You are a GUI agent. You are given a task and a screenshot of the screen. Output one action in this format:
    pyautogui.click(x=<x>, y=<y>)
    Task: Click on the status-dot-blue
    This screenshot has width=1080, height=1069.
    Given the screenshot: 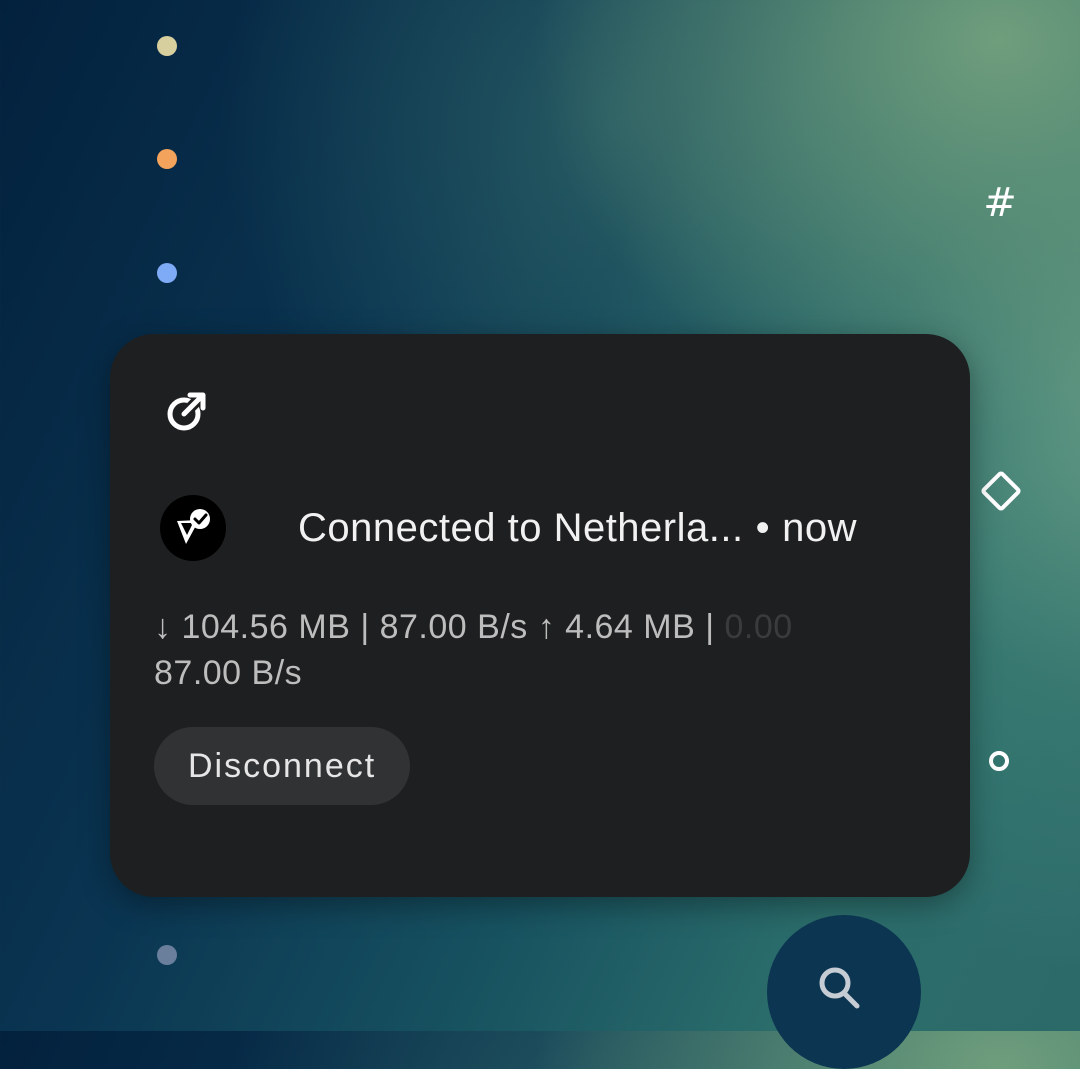 What is the action you would take?
    pyautogui.click(x=167, y=273)
    